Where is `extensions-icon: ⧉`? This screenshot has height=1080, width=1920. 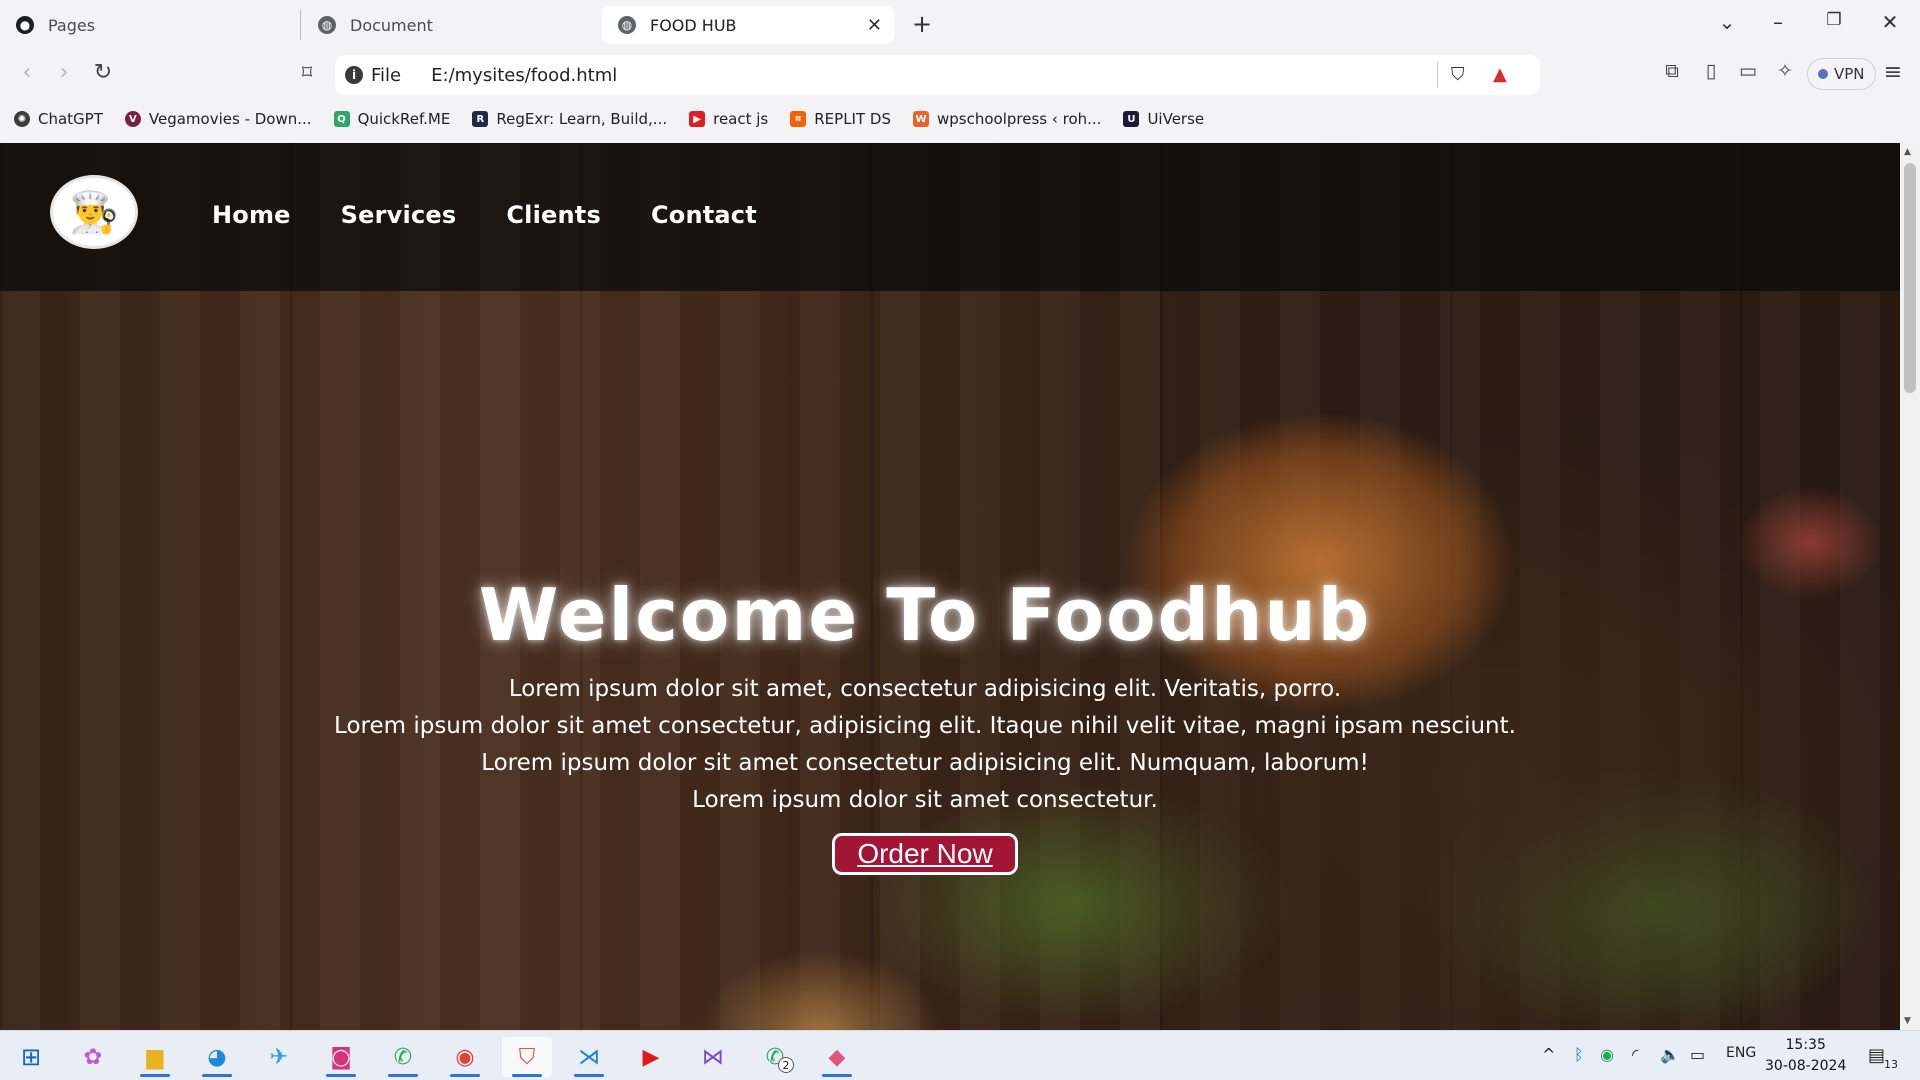 extensions-icon: ⧉ is located at coordinates (1672, 71).